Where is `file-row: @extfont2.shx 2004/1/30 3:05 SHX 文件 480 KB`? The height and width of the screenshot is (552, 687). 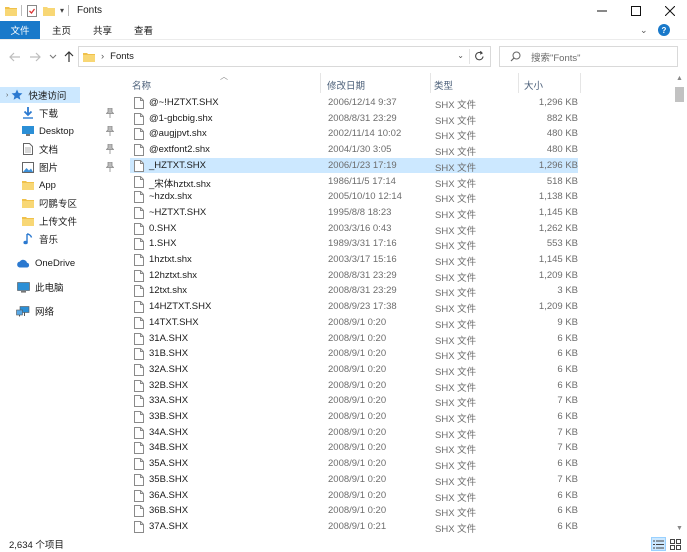
file-row: @extfont2.shx 2004/1/30 3:05 SHX 文件 480 KB is located at coordinates (354, 150).